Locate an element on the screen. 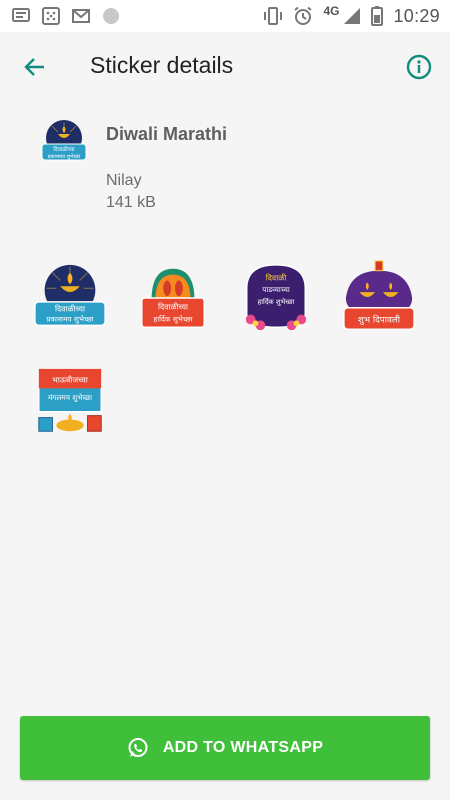  sticker-3-line-2: पाडव्याच्या is located at coordinates (276, 289).